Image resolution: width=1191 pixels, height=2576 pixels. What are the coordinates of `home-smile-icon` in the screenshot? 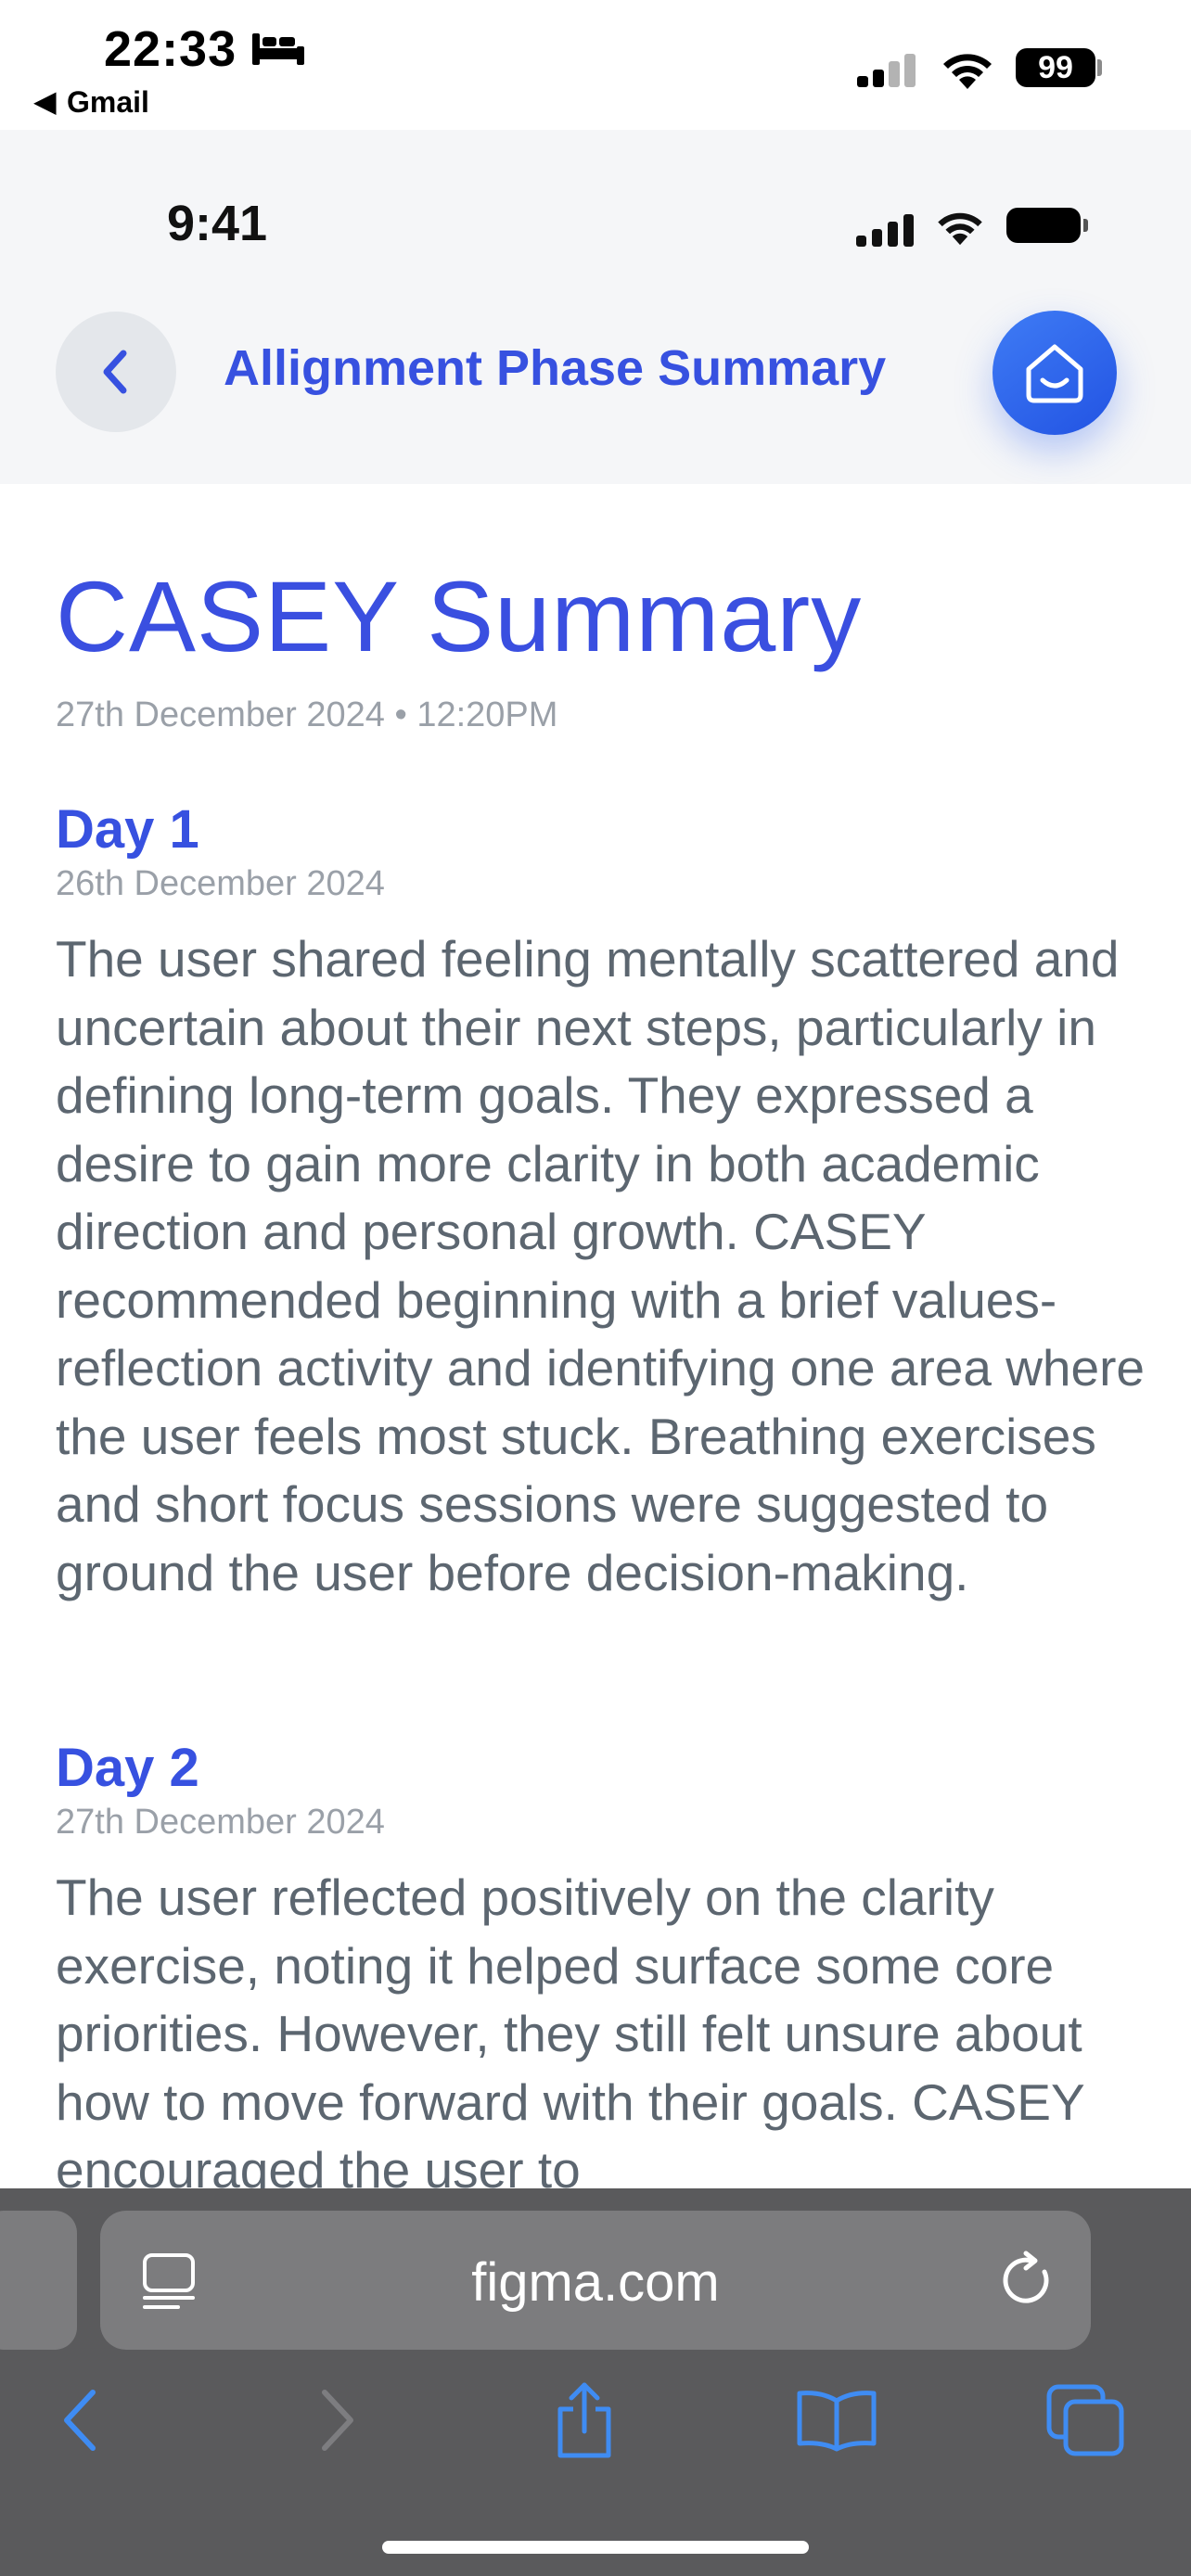 It's located at (1054, 373).